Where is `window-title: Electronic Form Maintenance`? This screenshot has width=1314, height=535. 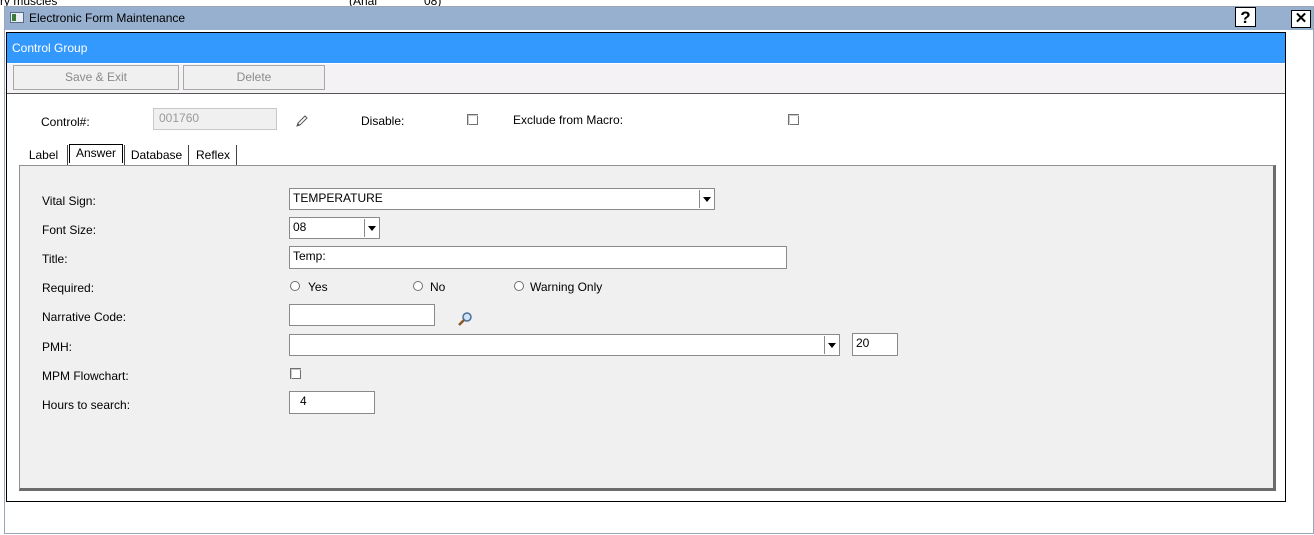 window-title: Electronic Form Maintenance is located at coordinates (107, 18).